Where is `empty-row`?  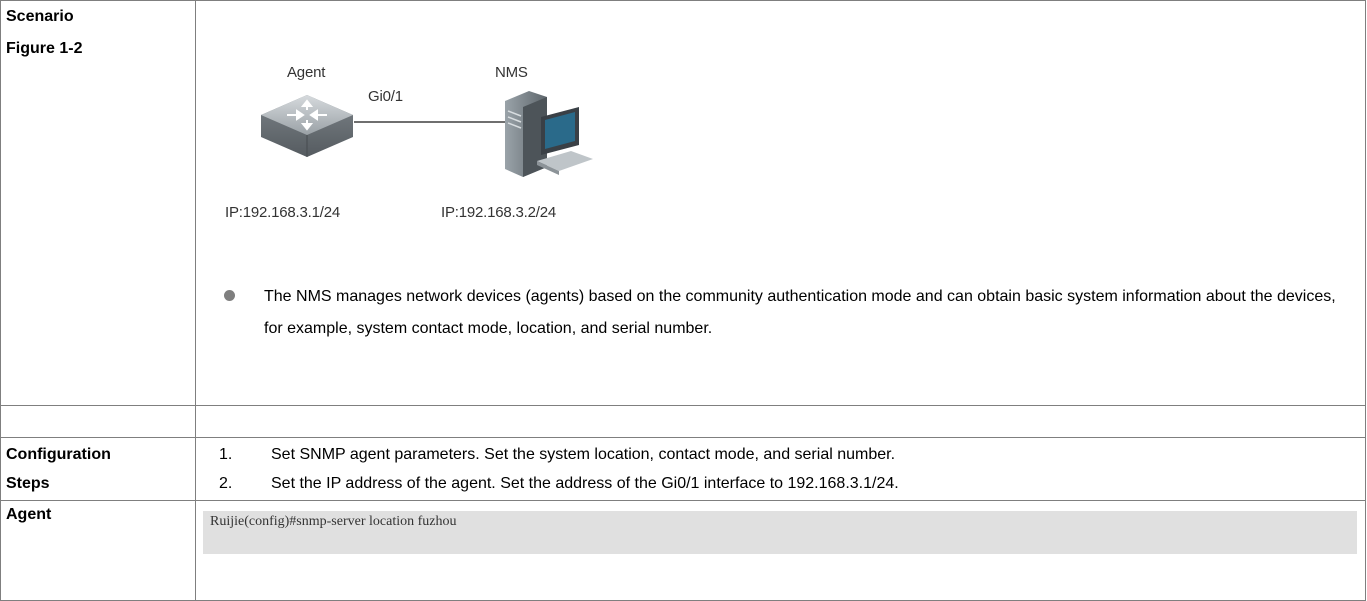 empty-row is located at coordinates (683, 421).